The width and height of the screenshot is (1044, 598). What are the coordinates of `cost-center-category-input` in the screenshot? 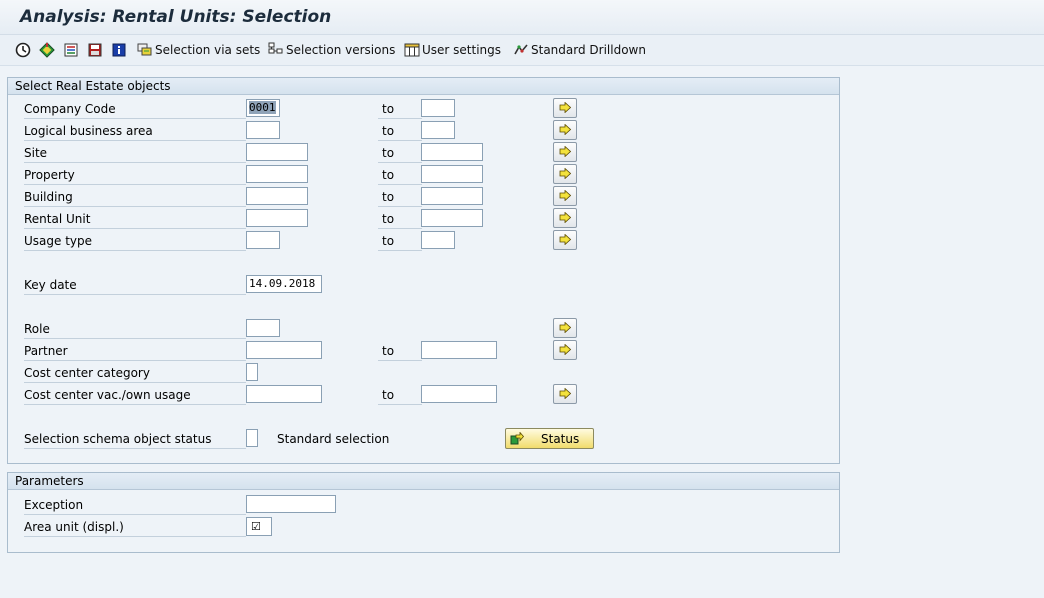 It's located at (252, 372).